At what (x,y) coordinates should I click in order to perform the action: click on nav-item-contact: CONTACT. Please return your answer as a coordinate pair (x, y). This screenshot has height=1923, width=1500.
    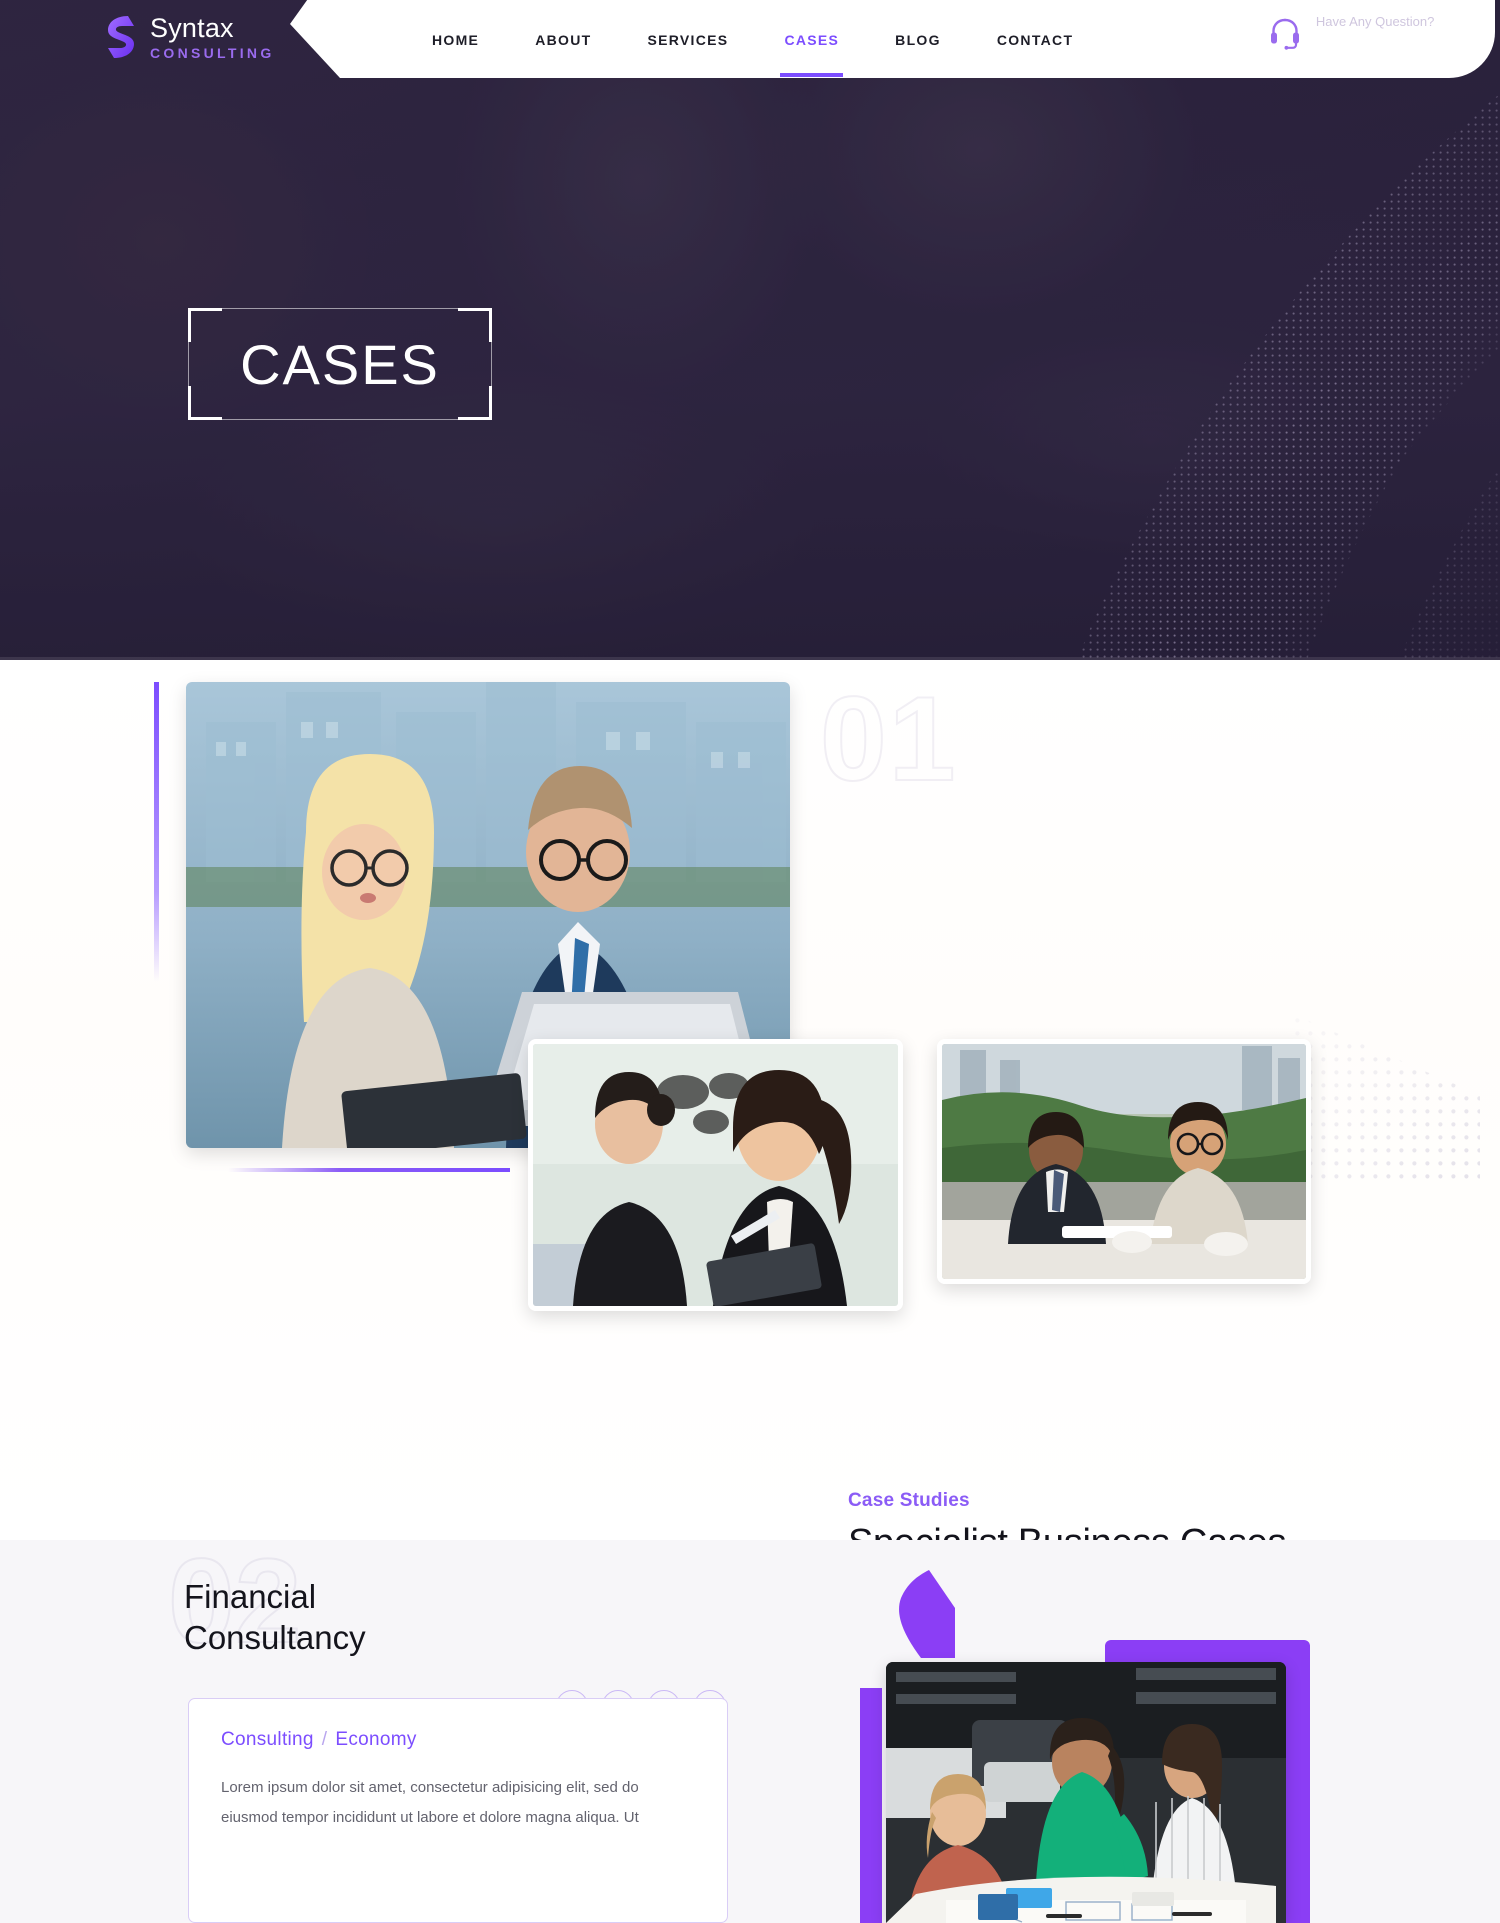
    Looking at the image, I should click on (1035, 41).